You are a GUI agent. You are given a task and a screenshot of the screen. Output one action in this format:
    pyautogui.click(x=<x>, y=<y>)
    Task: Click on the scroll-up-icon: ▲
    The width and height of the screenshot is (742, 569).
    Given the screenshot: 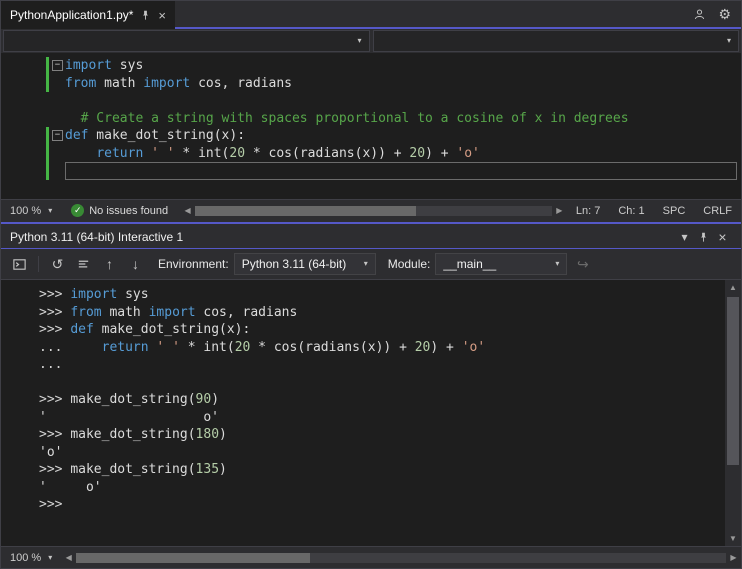 What is the action you would take?
    pyautogui.click(x=733, y=287)
    